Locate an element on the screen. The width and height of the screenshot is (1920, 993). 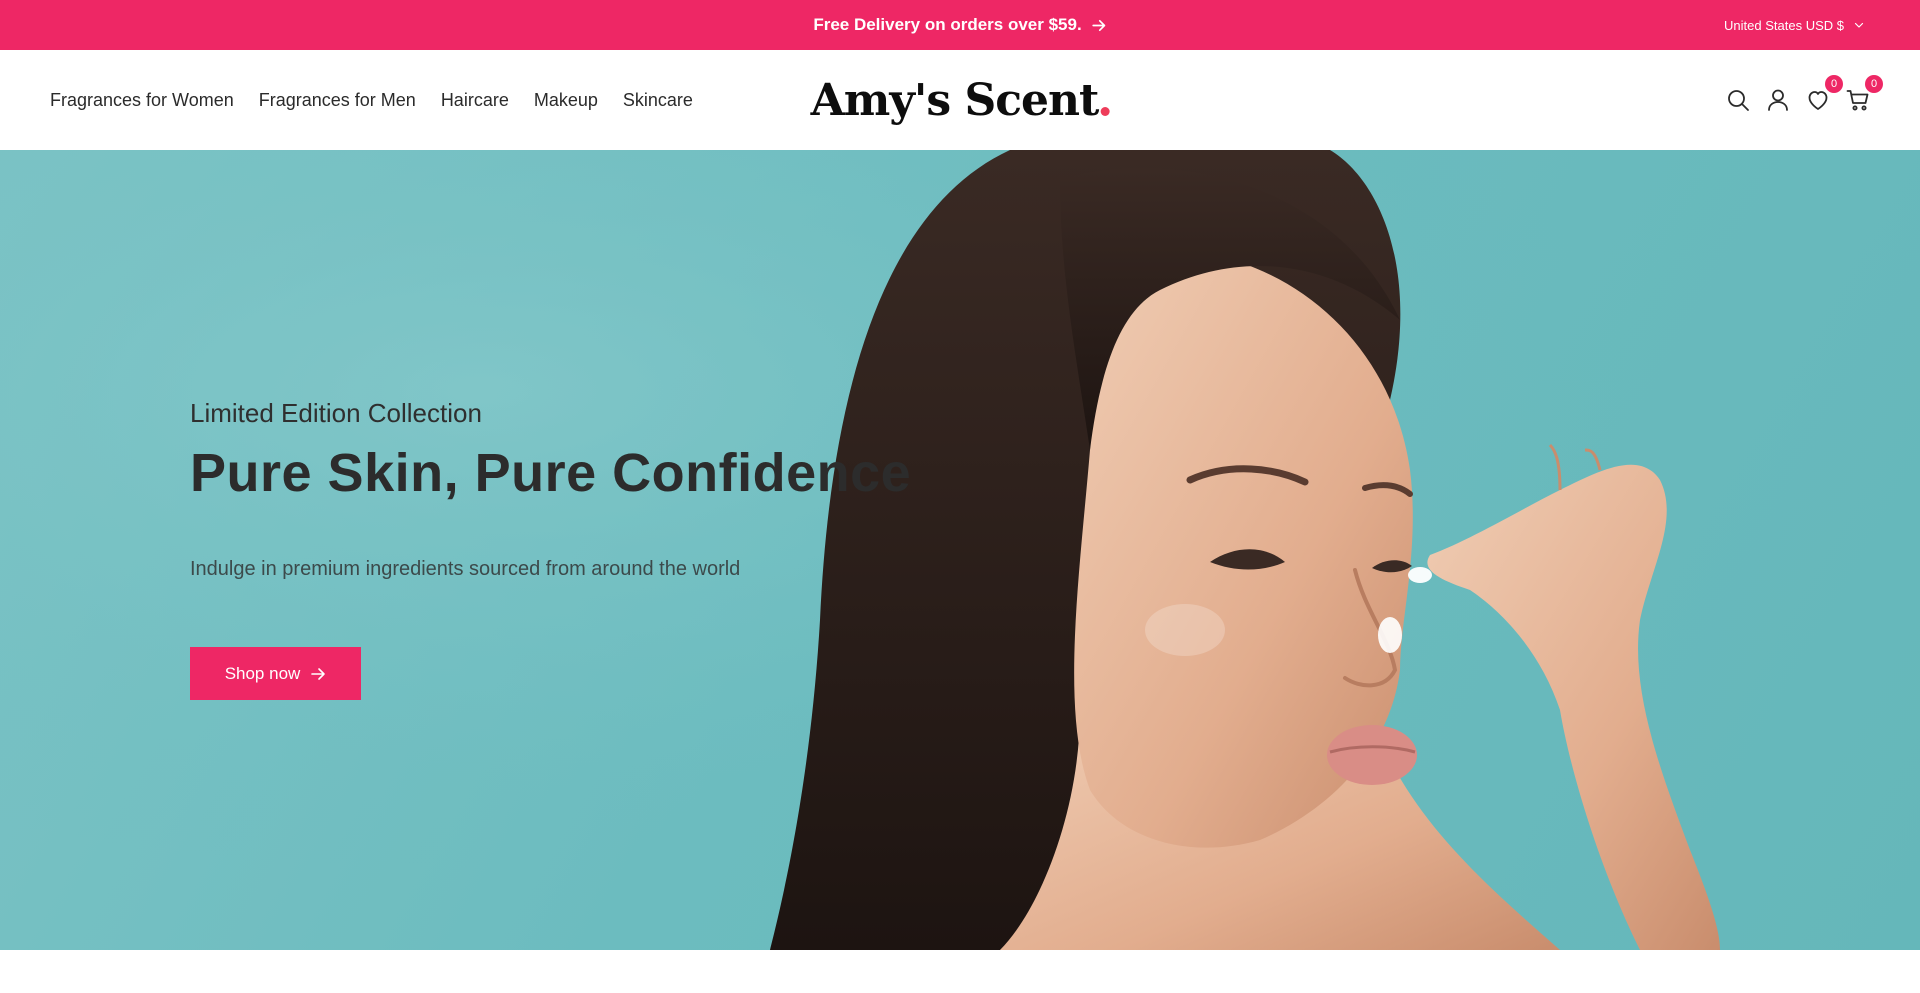
cart-icon is located at coordinates (1857, 100).